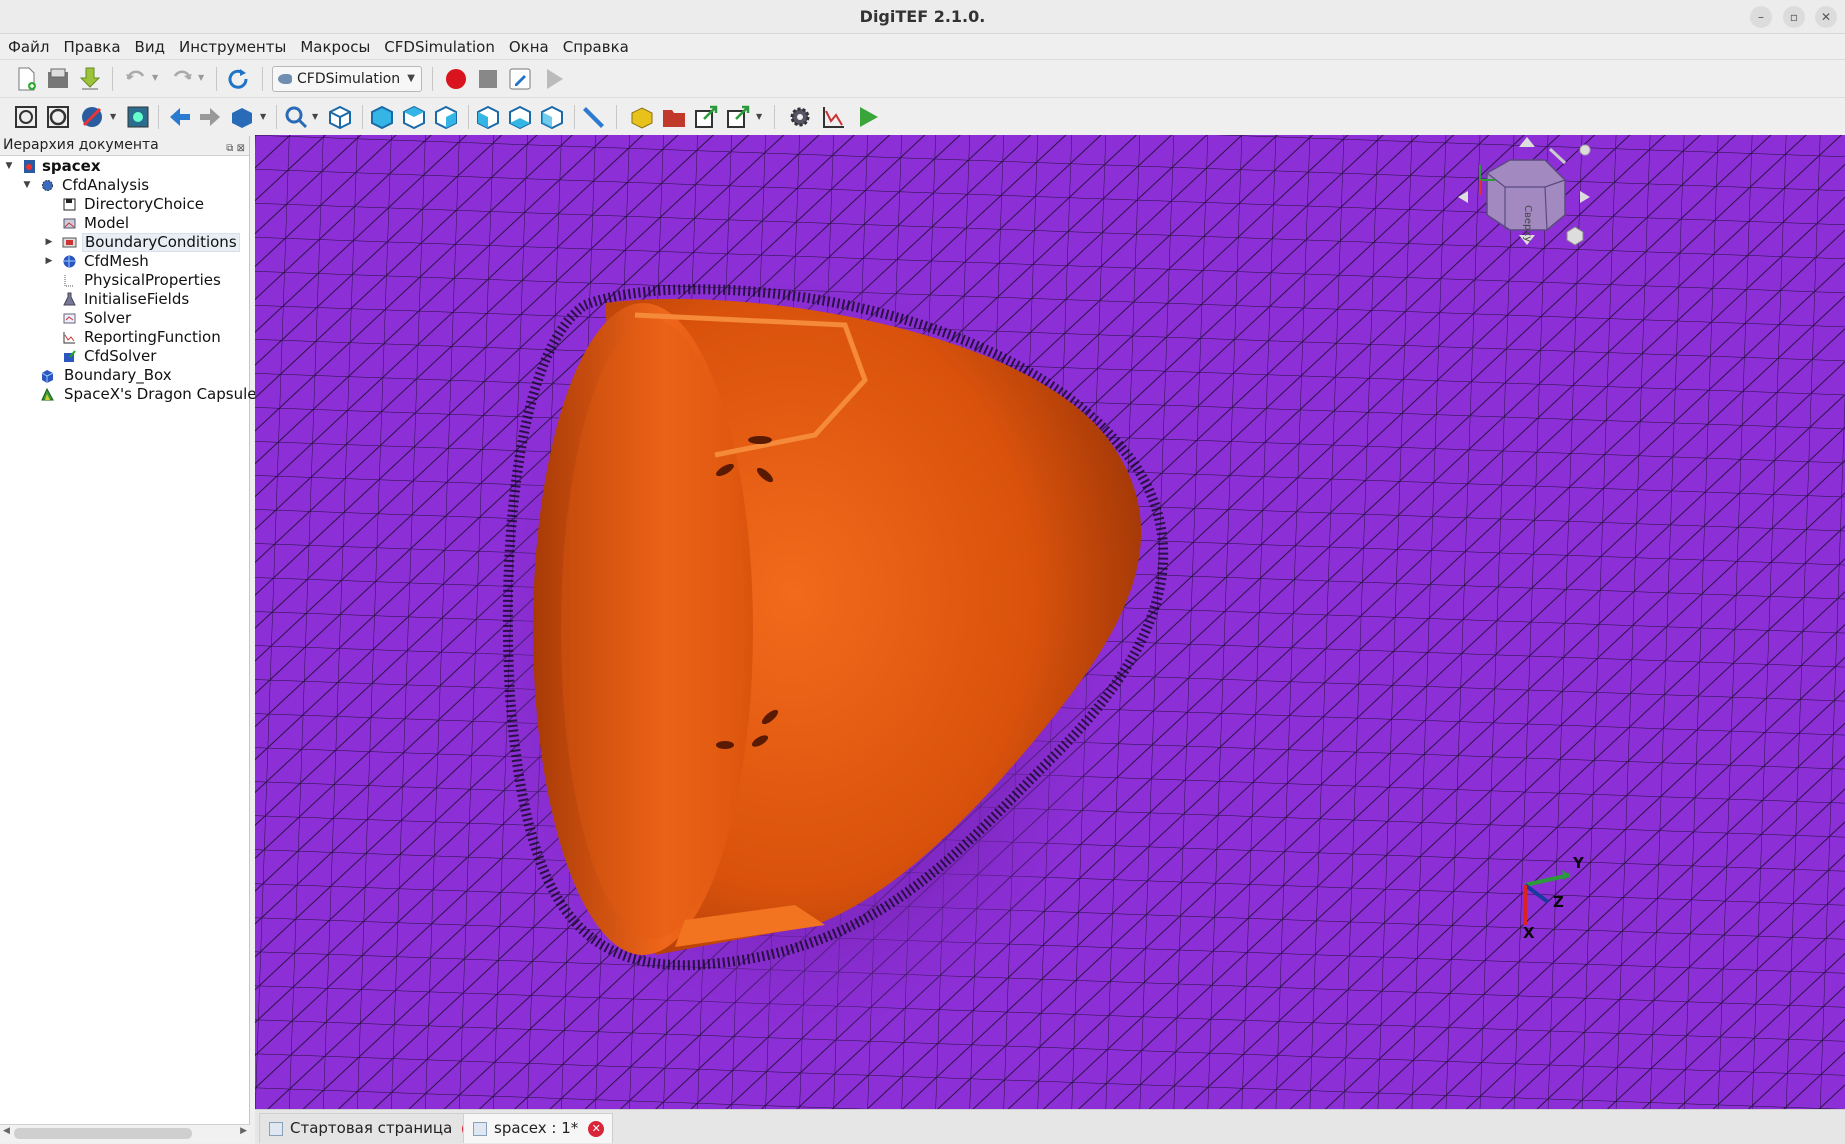 Image resolution: width=1845 pixels, height=1144 pixels. Describe the element at coordinates (69, 318) in the screenshot. I see `solver-icon` at that location.